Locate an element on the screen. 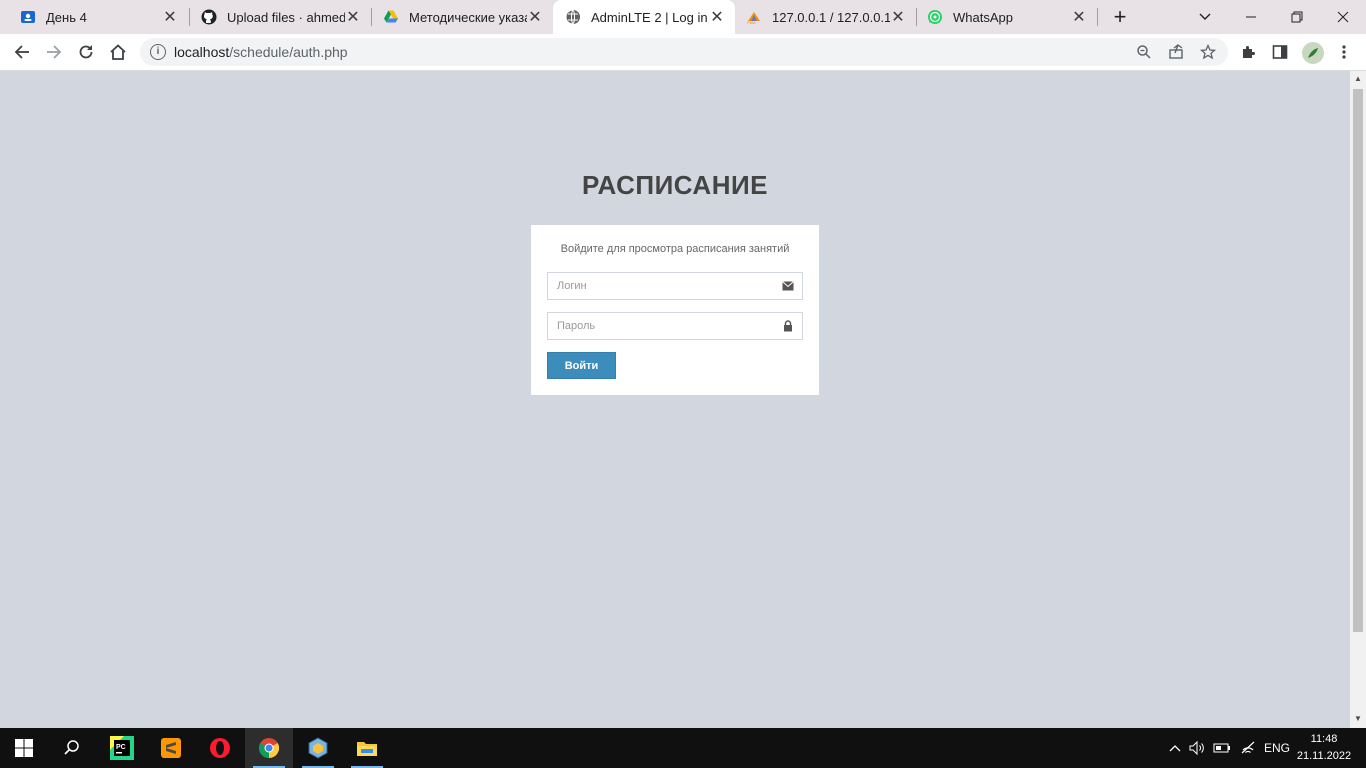 The width and height of the screenshot is (1366, 768). show-hidden-icons-icon is located at coordinates (1175, 748).